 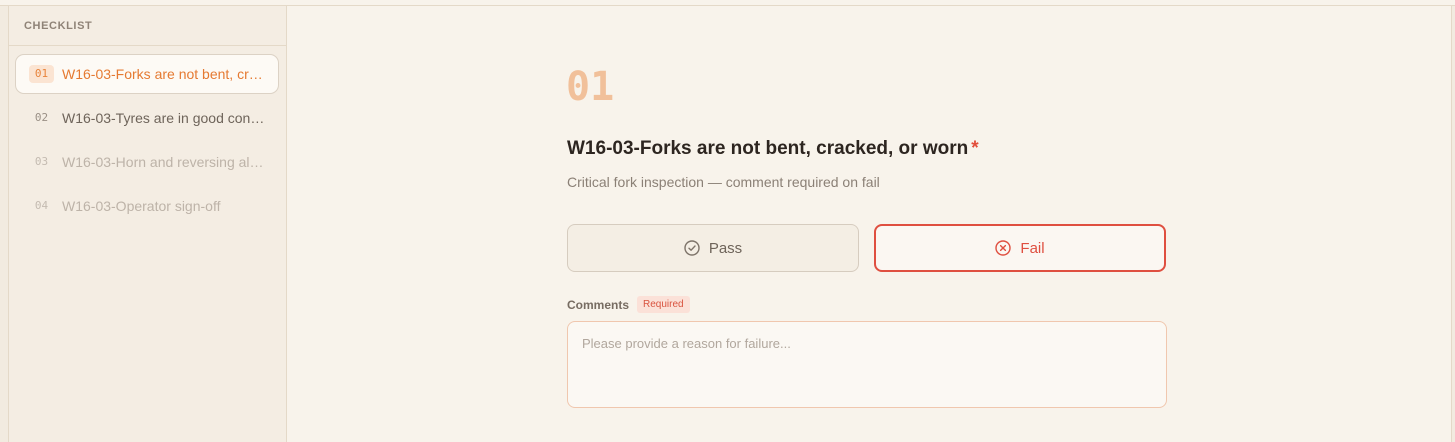 What do you see at coordinates (41, 117) in the screenshot?
I see `item-number: 02` at bounding box center [41, 117].